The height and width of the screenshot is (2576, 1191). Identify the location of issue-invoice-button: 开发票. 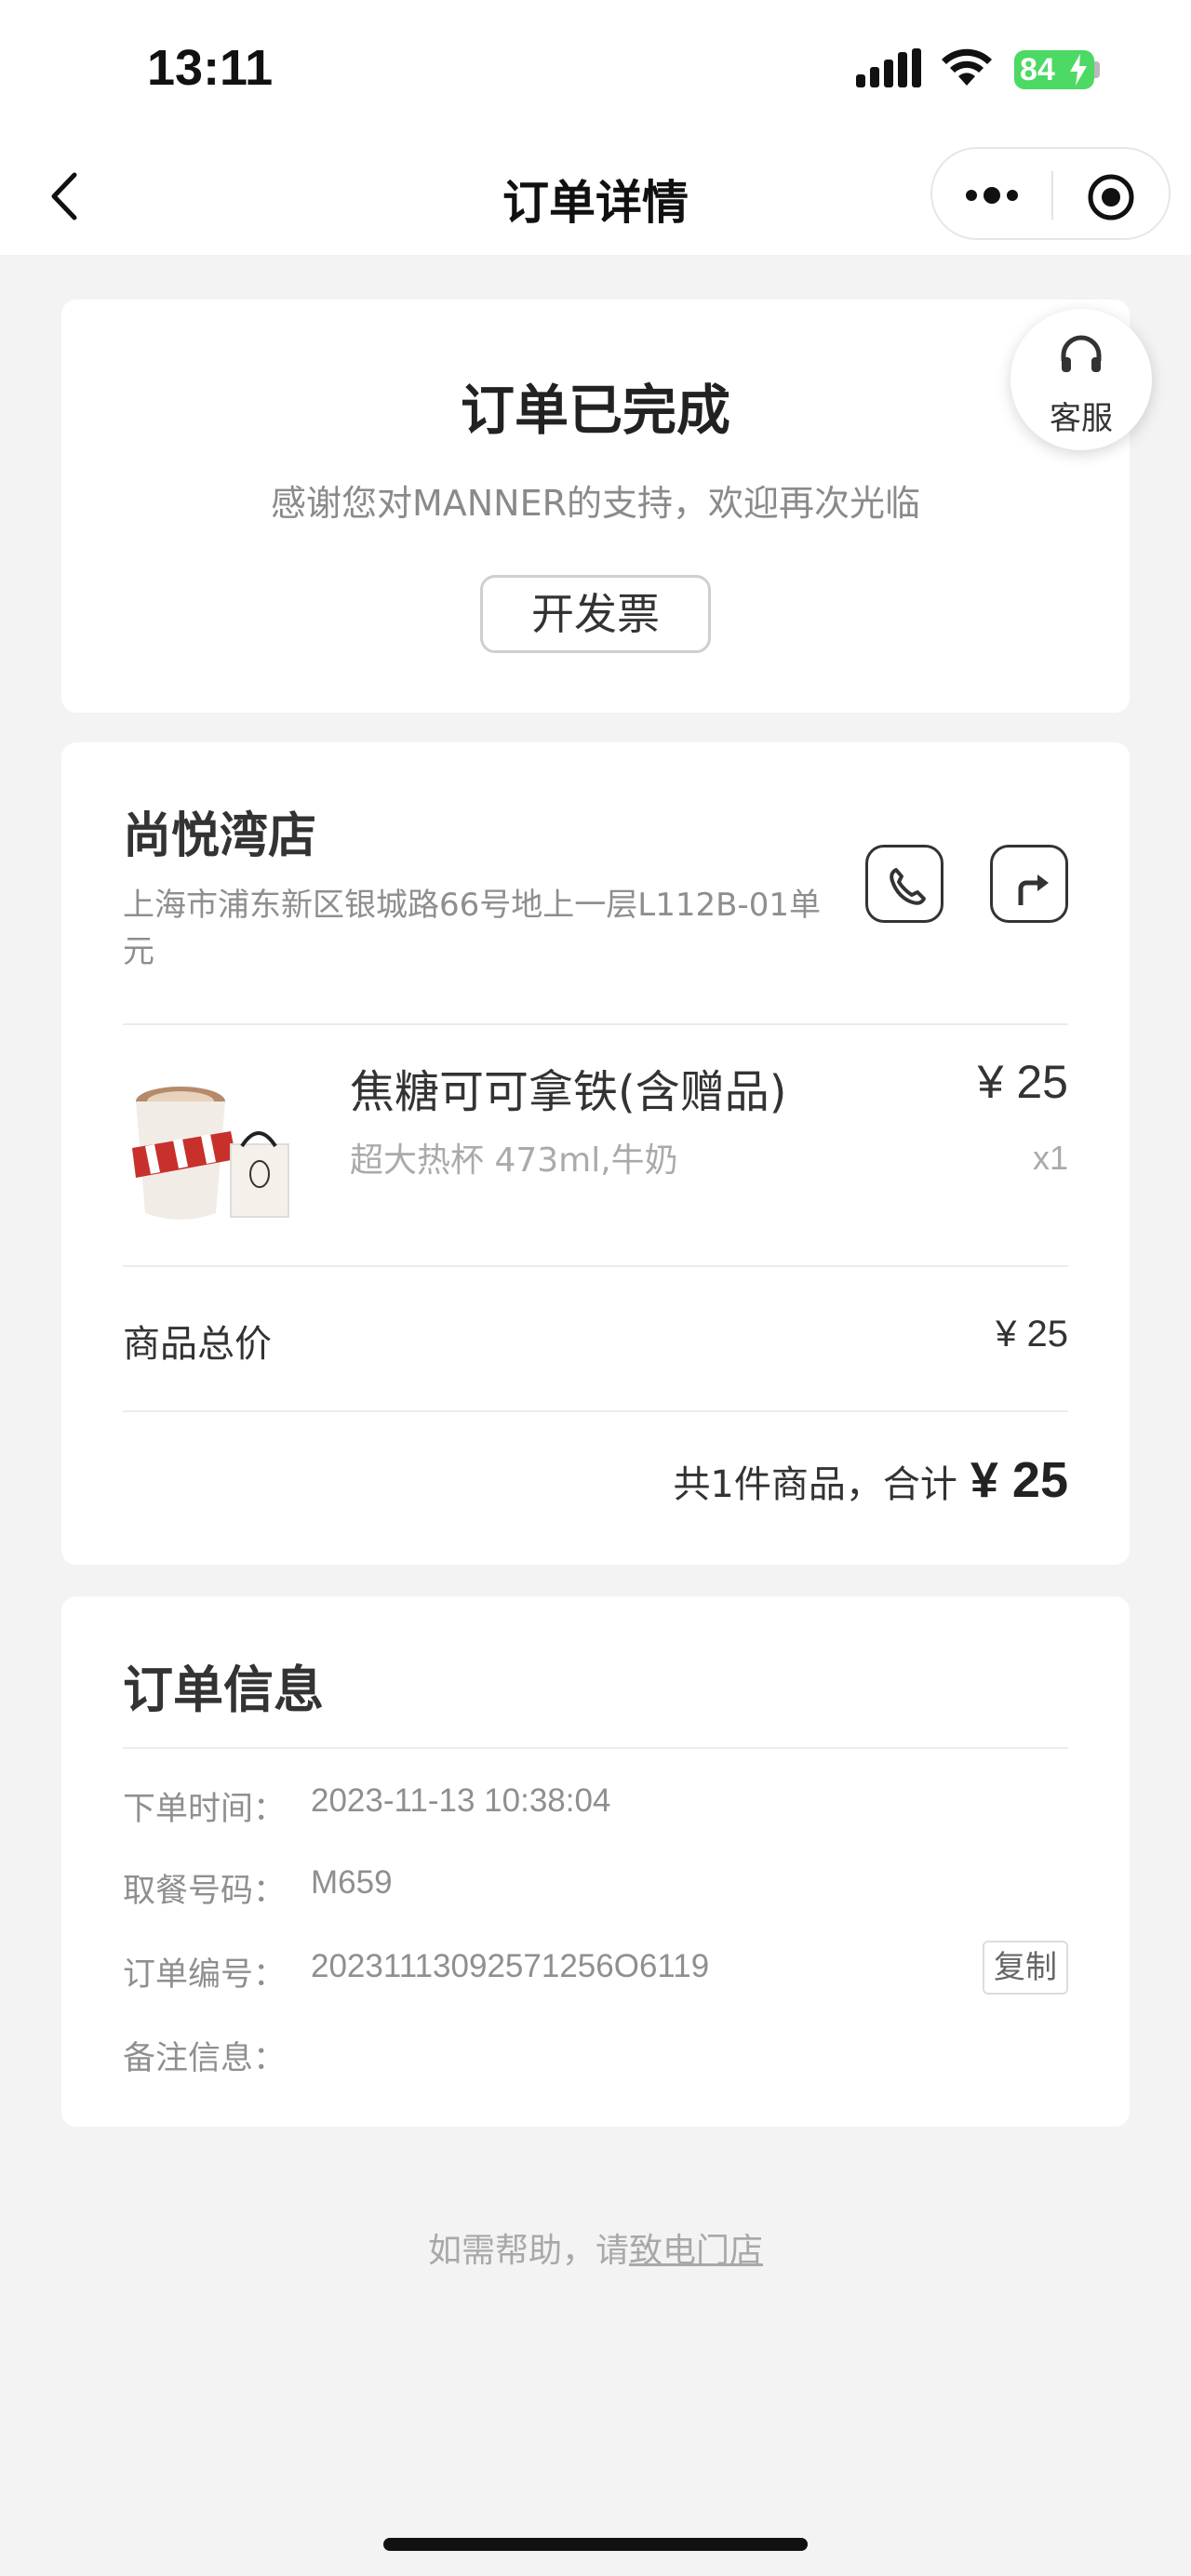
(595, 614).